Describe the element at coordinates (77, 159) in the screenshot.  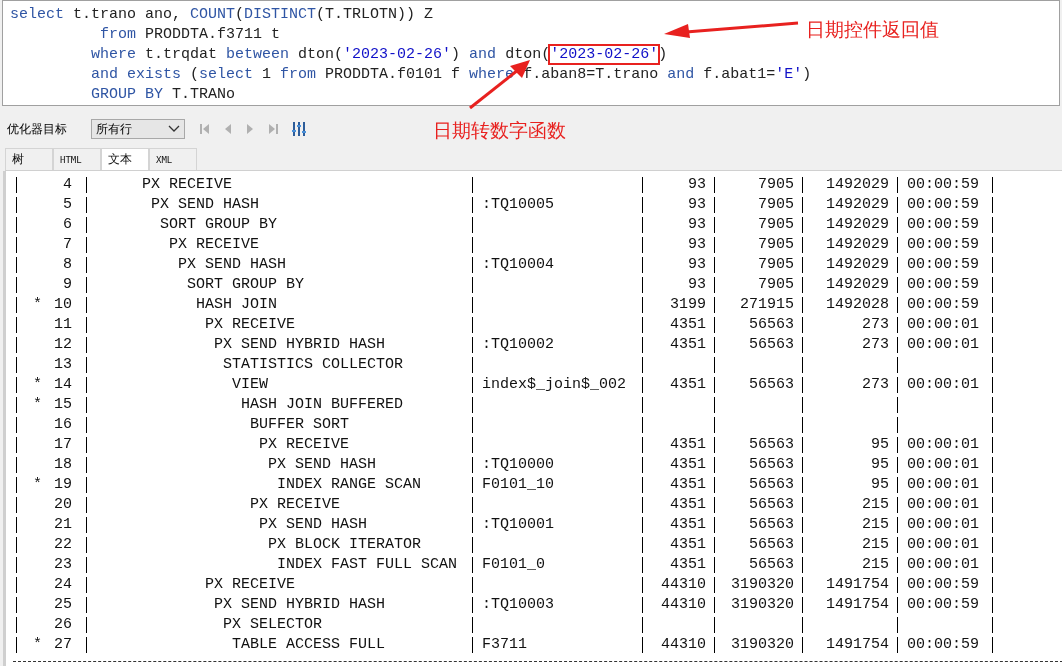
I see `result-tab: HTML` at that location.